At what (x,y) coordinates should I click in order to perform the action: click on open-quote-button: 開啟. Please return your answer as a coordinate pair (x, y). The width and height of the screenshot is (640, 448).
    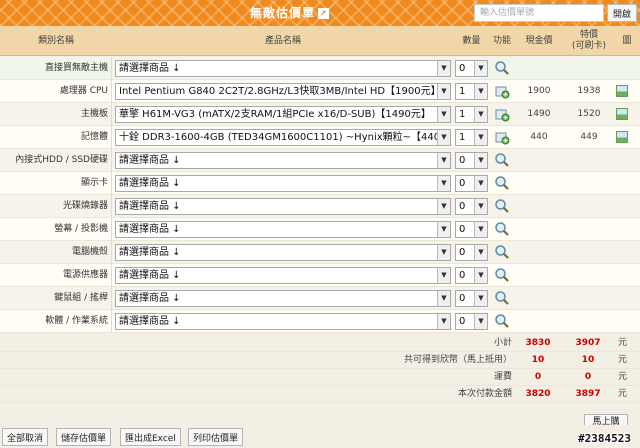
    Looking at the image, I should click on (622, 13).